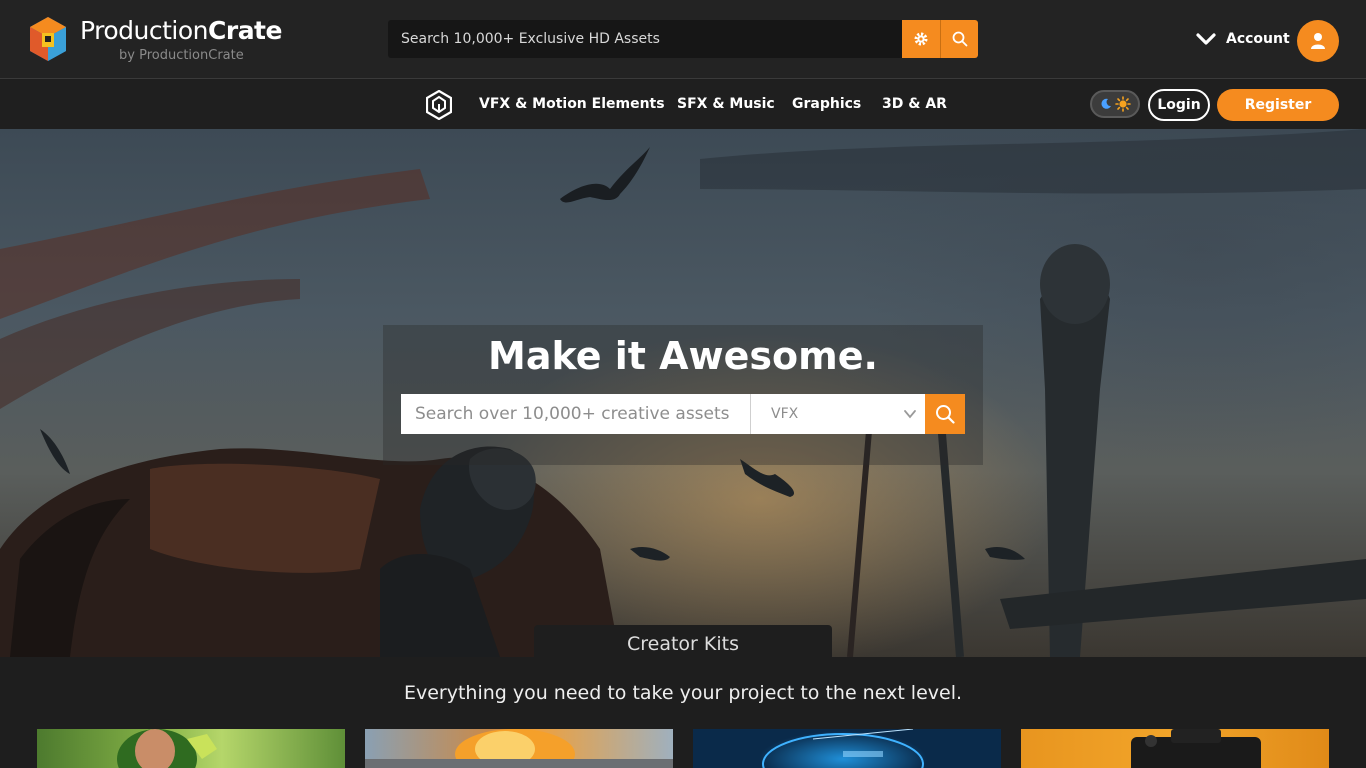 The image size is (1366, 768). What do you see at coordinates (914, 104) in the screenshot?
I see `nav-3d-ar: 3D & AR` at bounding box center [914, 104].